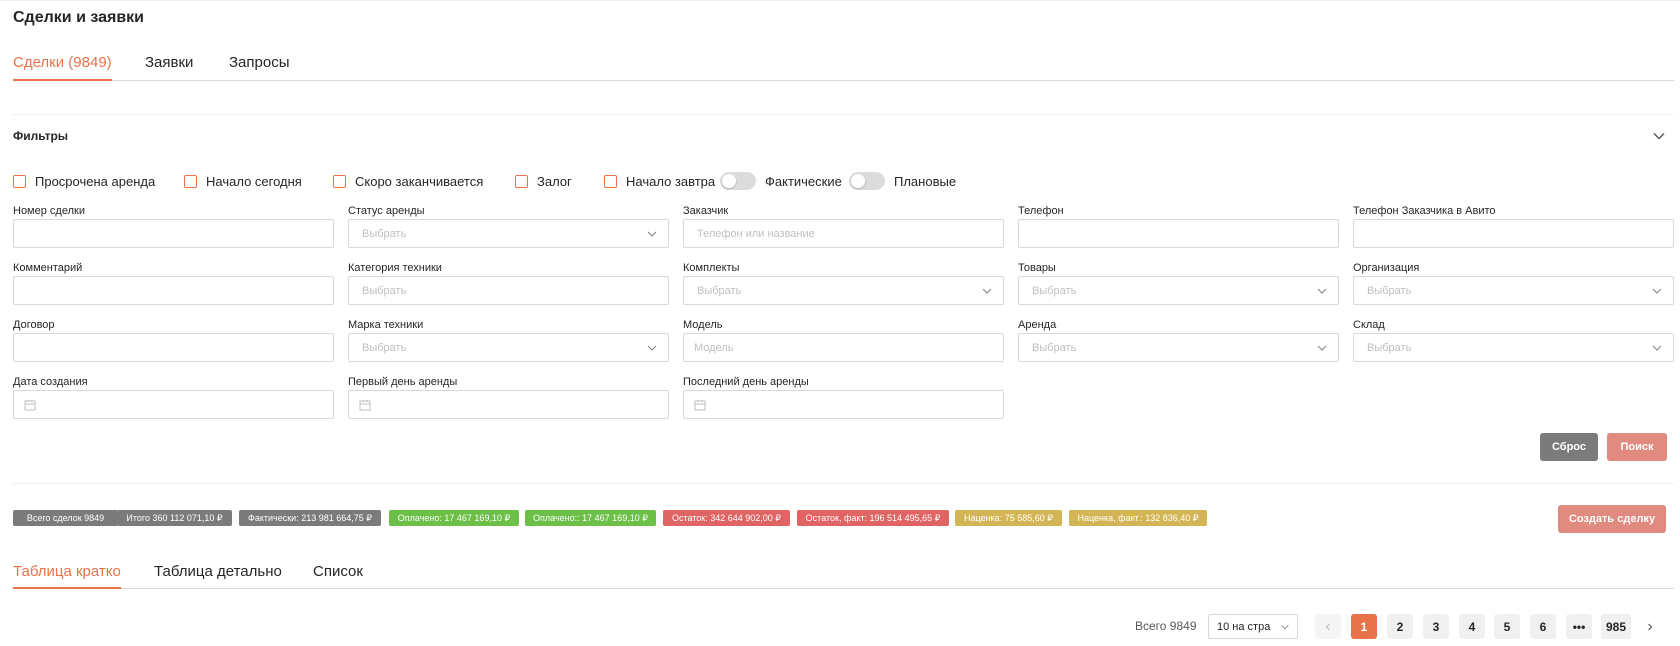 Image resolution: width=1680 pixels, height=646 pixels. What do you see at coordinates (173, 404) in the screenshot?
I see `created-date-input` at bounding box center [173, 404].